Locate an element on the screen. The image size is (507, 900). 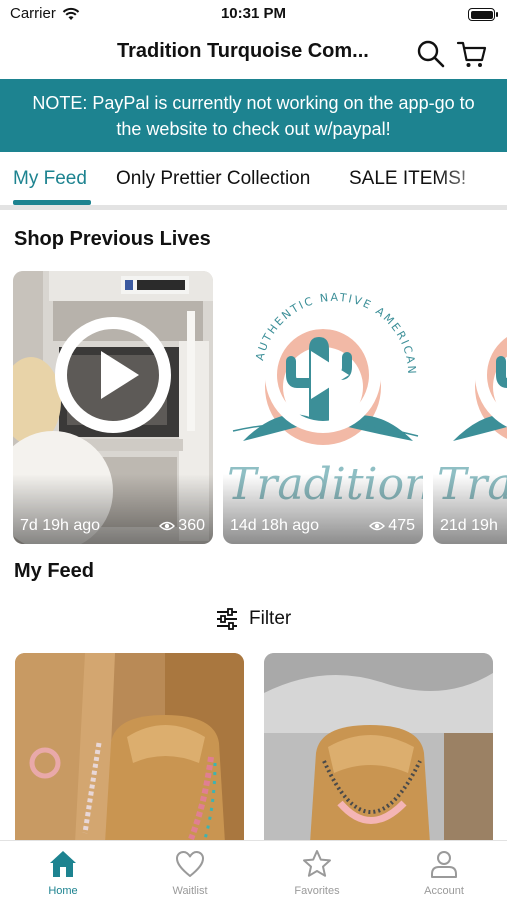
bottom-tab-bar: Home Waitlist Favorites Account is located at coordinates (253, 870).